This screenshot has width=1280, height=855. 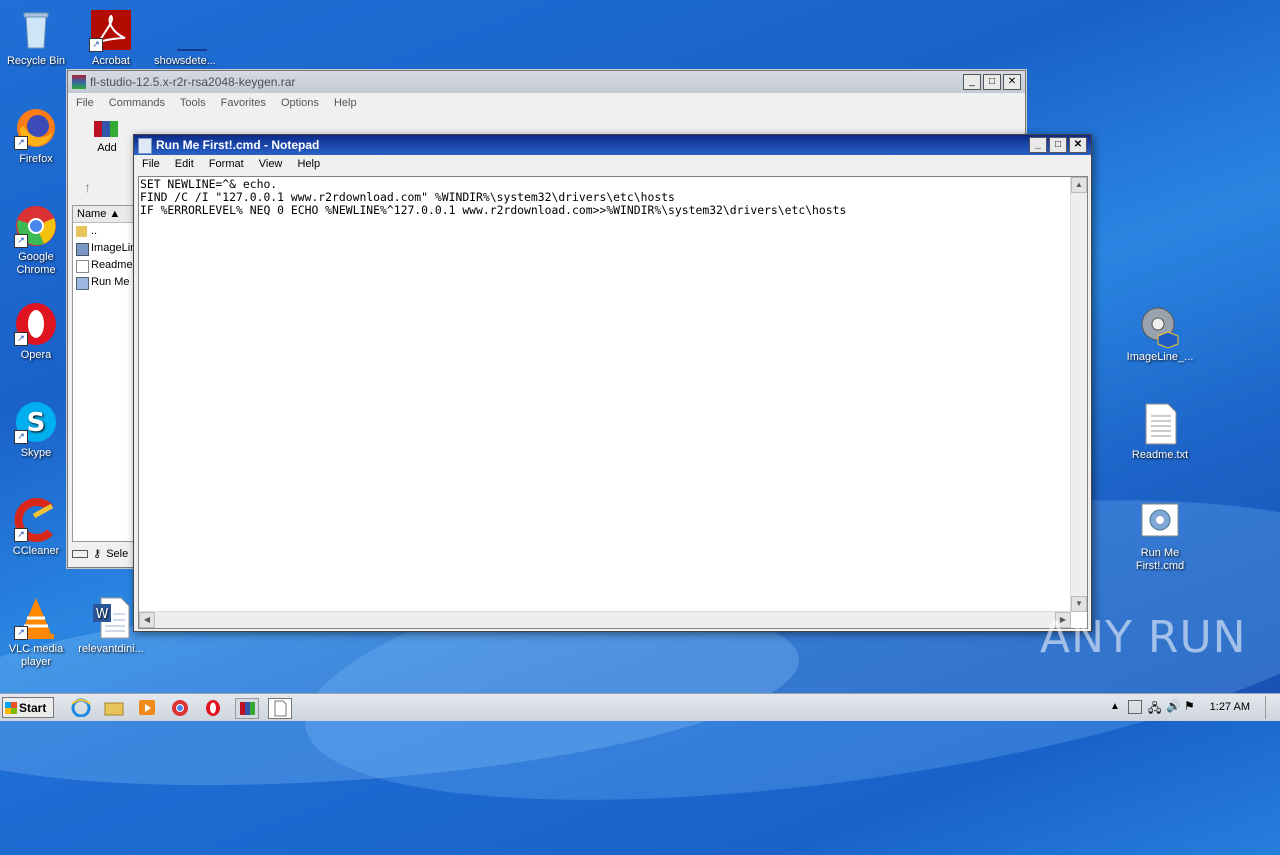 What do you see at coordinates (103, 282) in the screenshot?
I see `list-item: Run Me` at bounding box center [103, 282].